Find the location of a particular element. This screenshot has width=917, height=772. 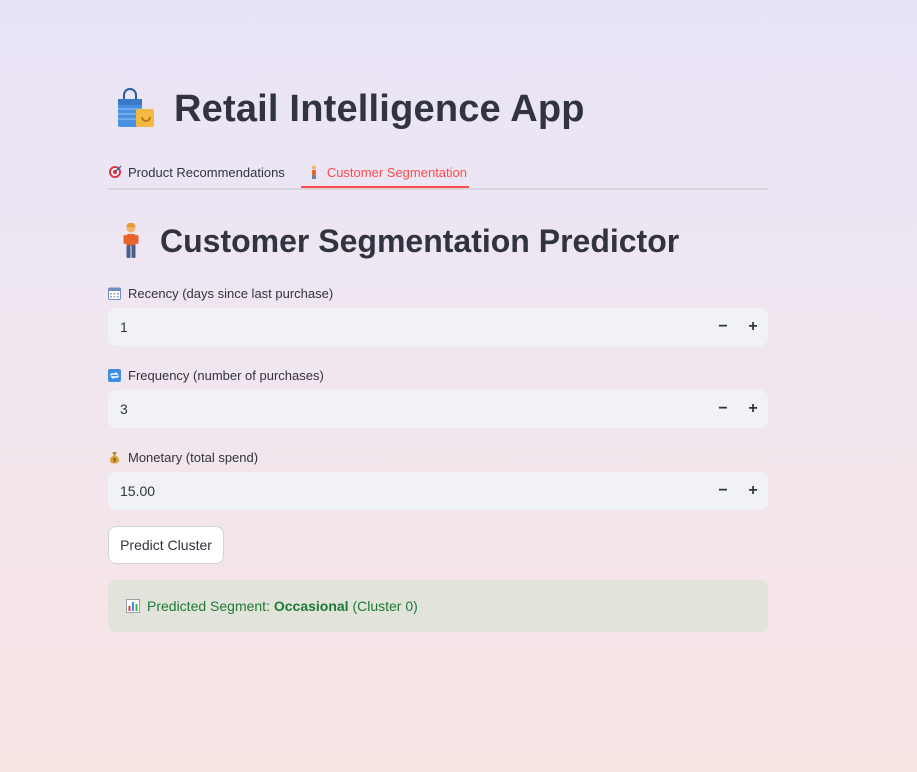

frequency-label: Frequency (number of purchases) is located at coordinates (438, 375).